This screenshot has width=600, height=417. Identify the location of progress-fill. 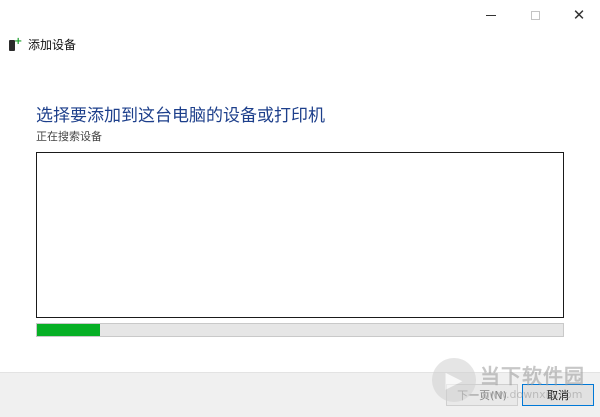
(69, 330).